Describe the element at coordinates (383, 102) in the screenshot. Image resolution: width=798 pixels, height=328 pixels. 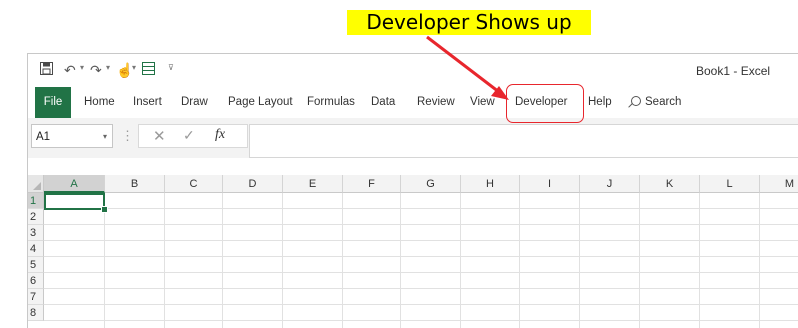
I see `tab-data: Data` at that location.